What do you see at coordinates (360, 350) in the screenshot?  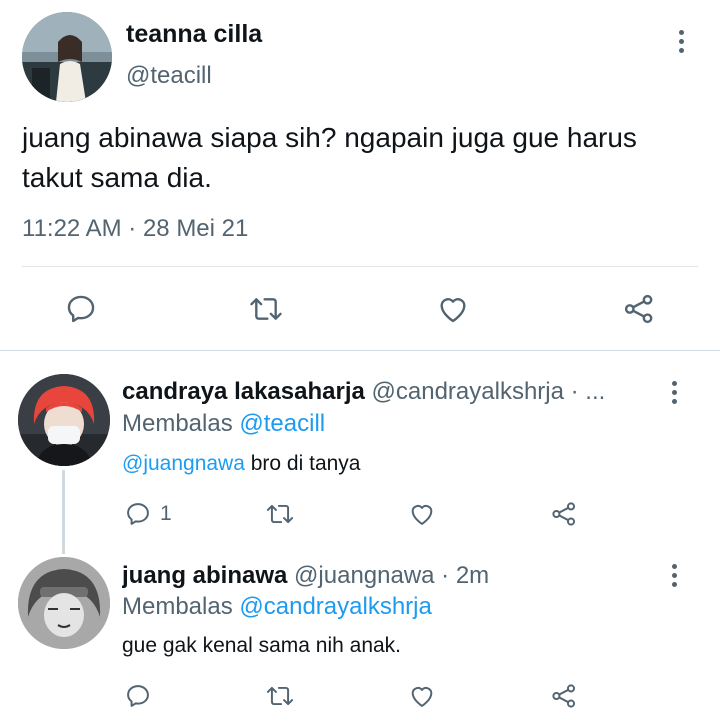 I see `section-divider` at bounding box center [360, 350].